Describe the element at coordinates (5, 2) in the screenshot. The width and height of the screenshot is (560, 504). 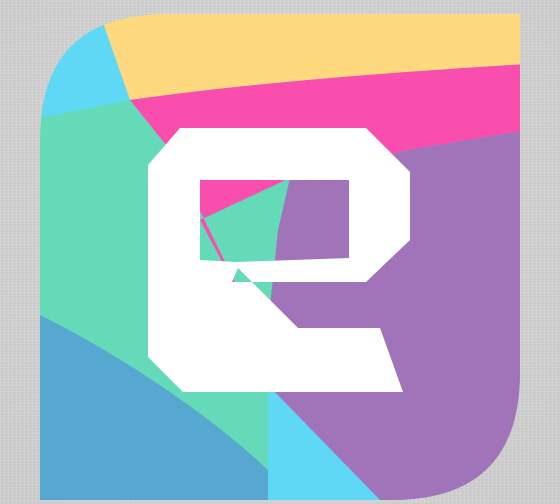
I see `logo-glyph-text: e` at that location.